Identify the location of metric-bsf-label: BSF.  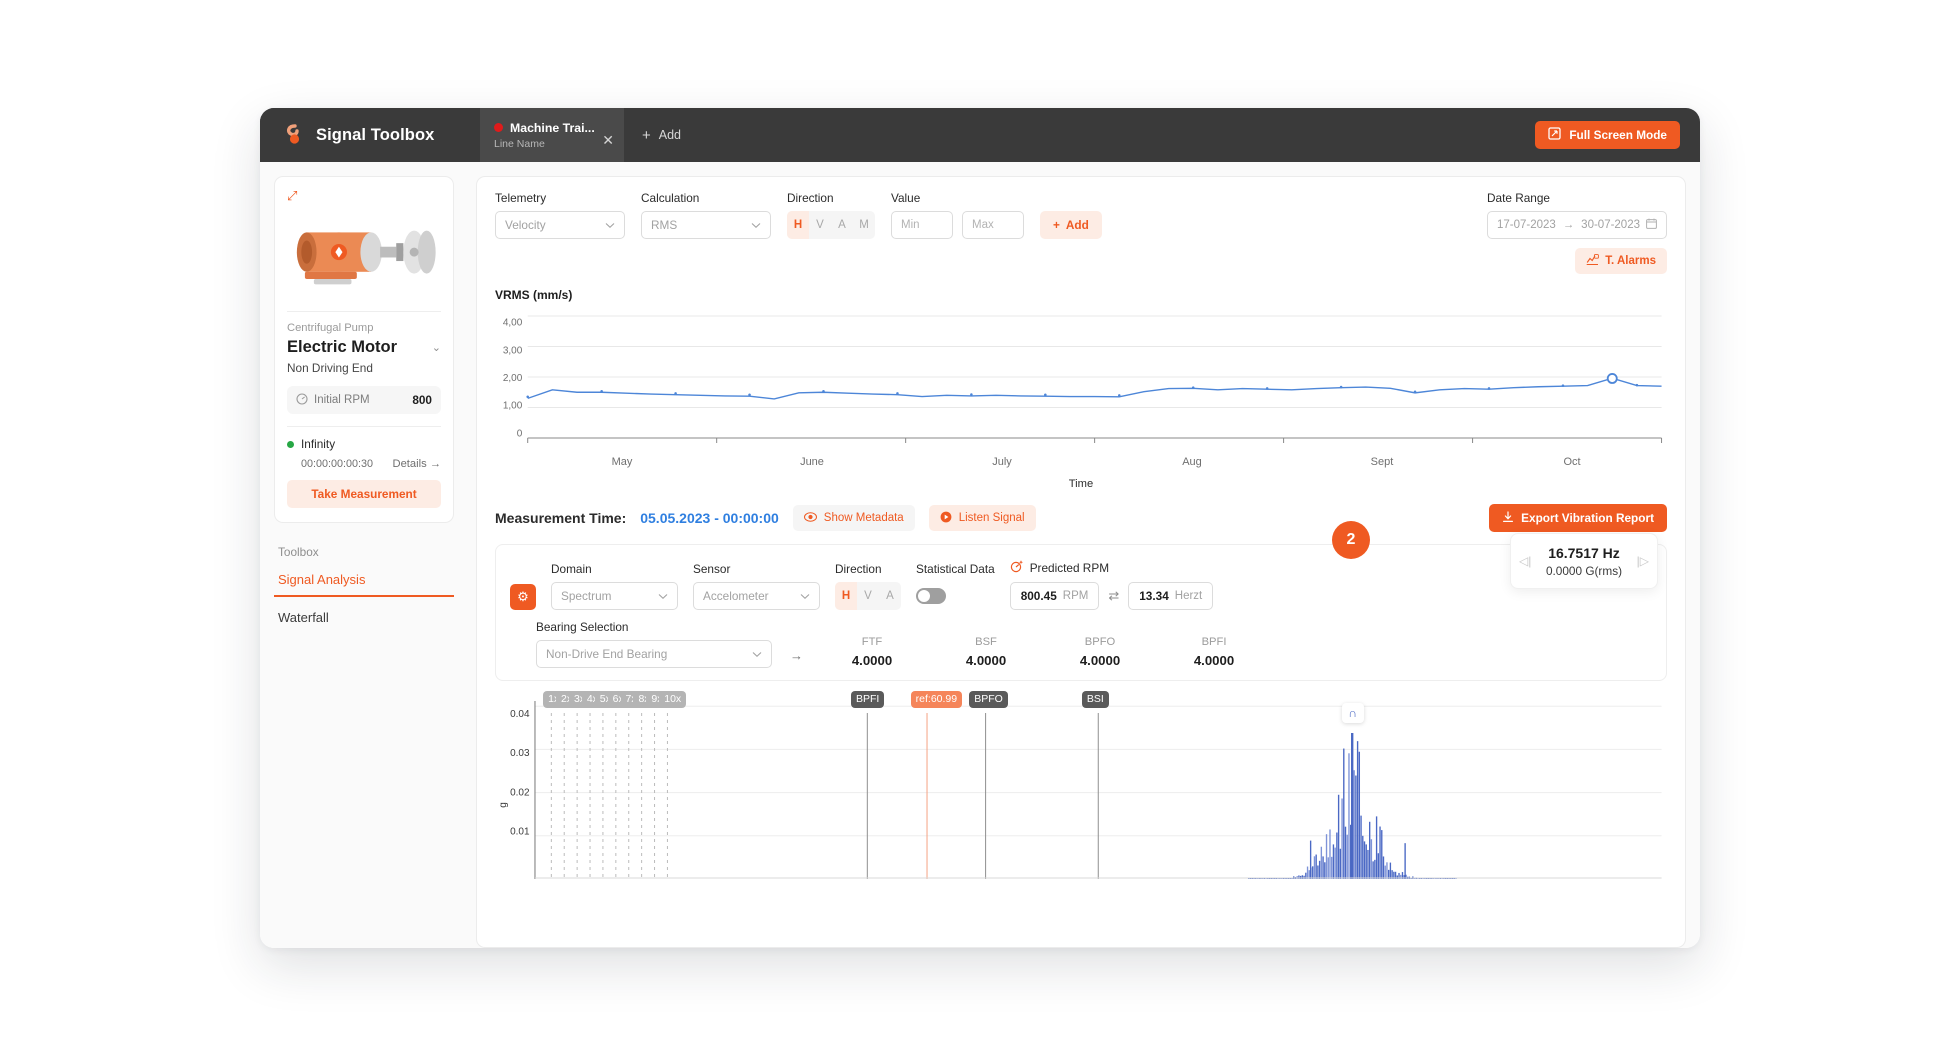
(986, 642).